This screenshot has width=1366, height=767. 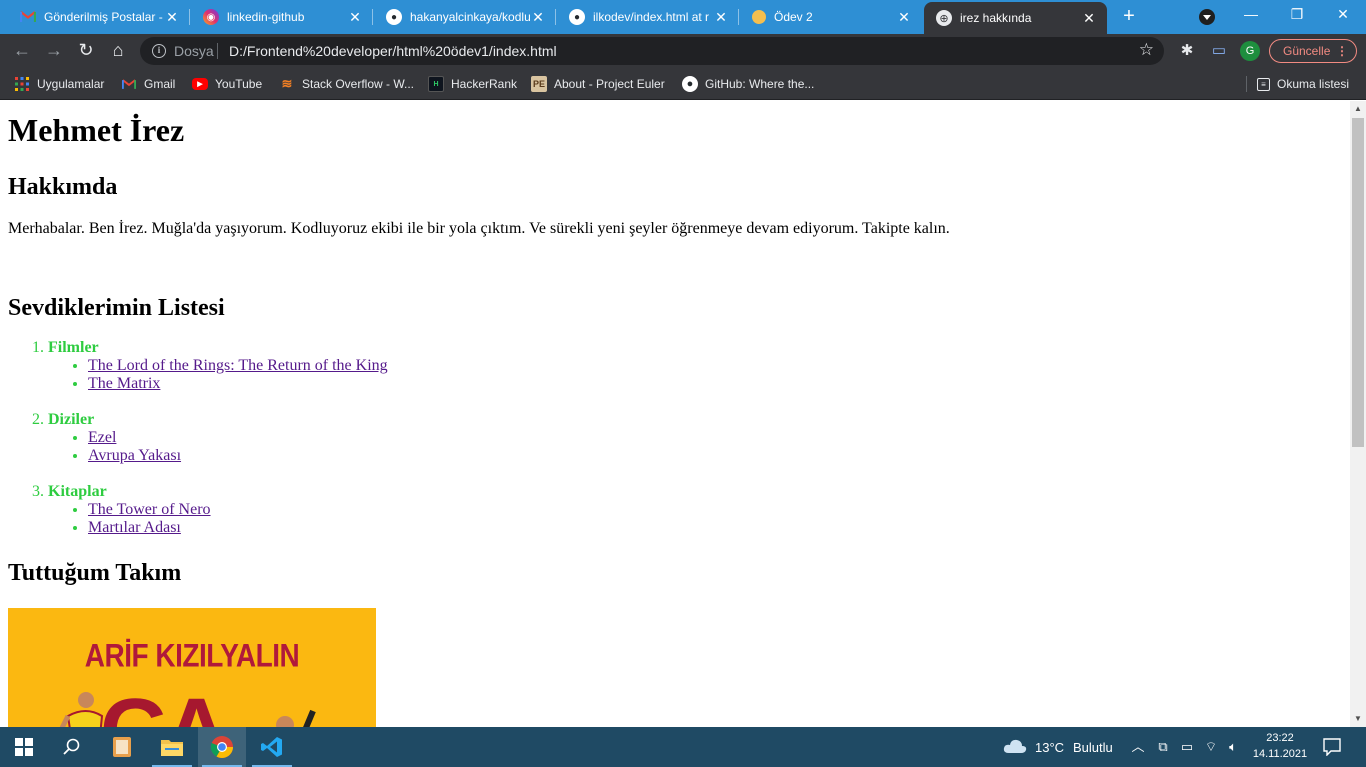 I want to click on item-link: The Matrix, so click(x=124, y=383).